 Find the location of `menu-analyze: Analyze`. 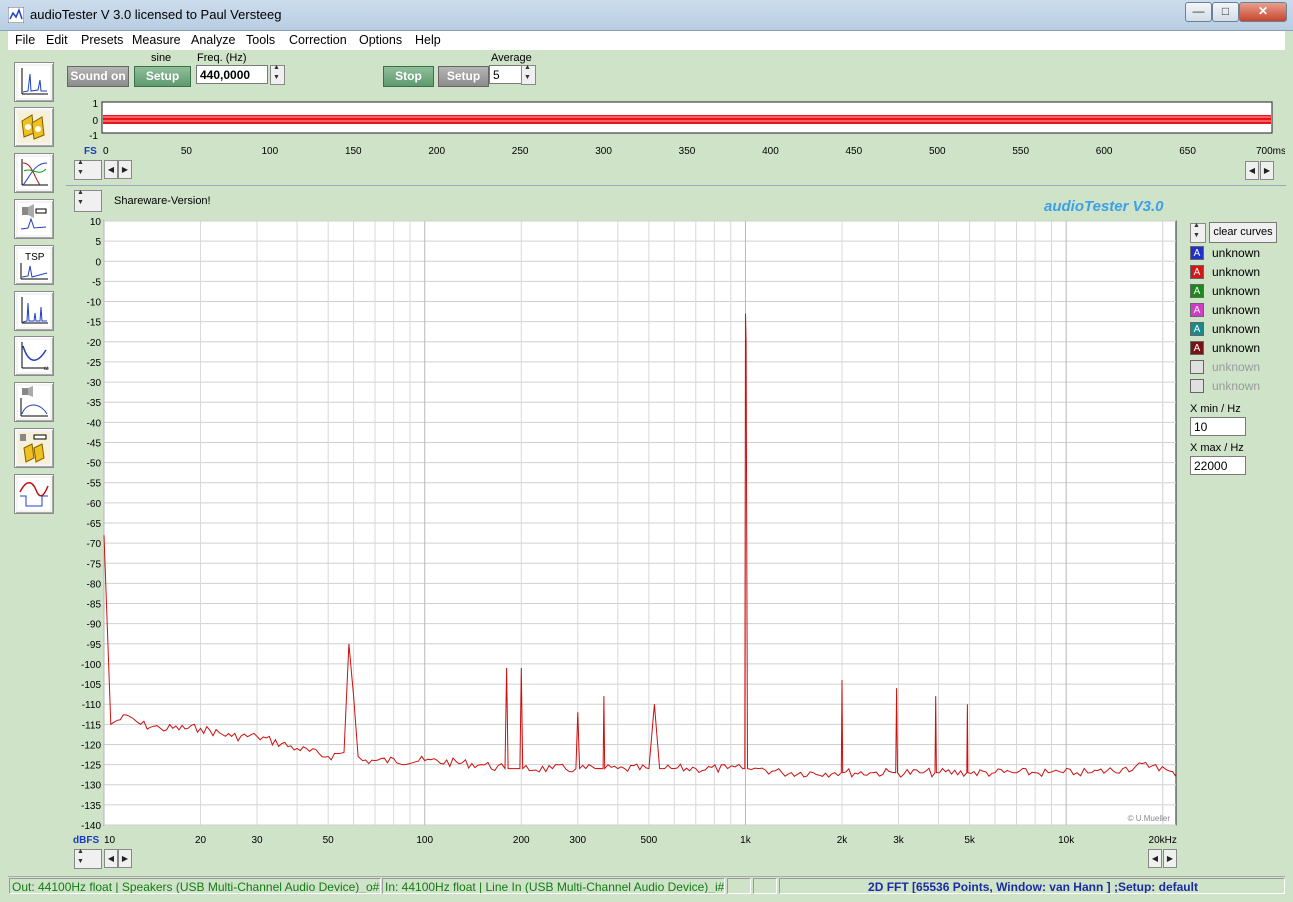

menu-analyze: Analyze is located at coordinates (213, 40).